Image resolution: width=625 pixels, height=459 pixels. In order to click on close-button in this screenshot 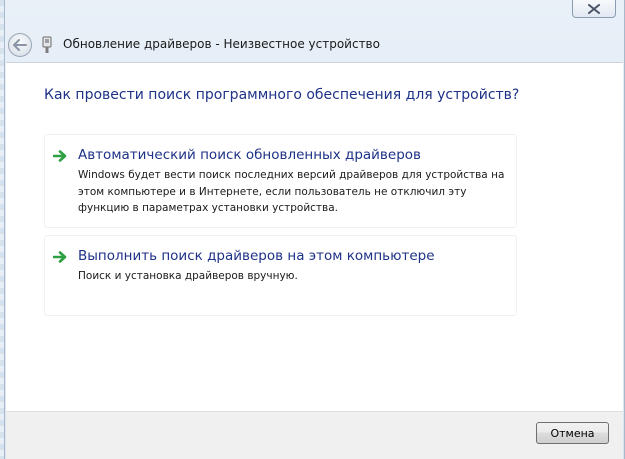, I will do `click(594, 9)`.